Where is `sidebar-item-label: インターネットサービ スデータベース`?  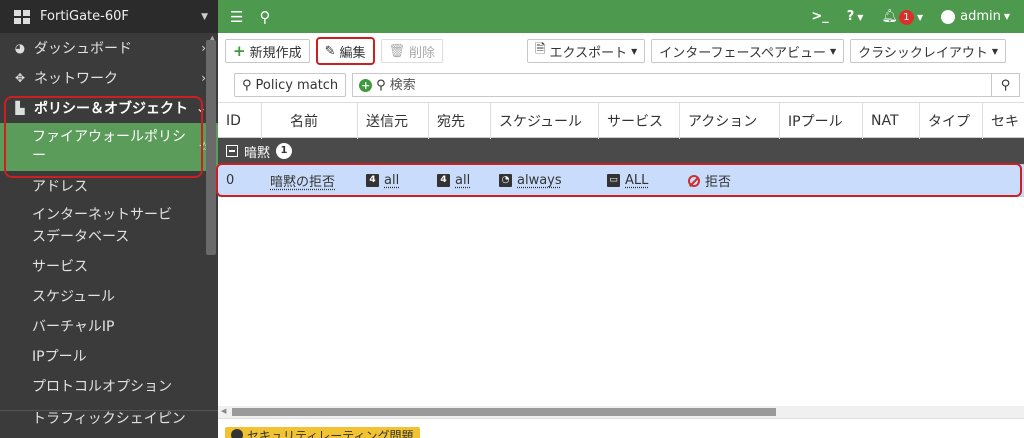
sidebar-item-label: インターネットサービ スデータベース is located at coordinates (102, 226).